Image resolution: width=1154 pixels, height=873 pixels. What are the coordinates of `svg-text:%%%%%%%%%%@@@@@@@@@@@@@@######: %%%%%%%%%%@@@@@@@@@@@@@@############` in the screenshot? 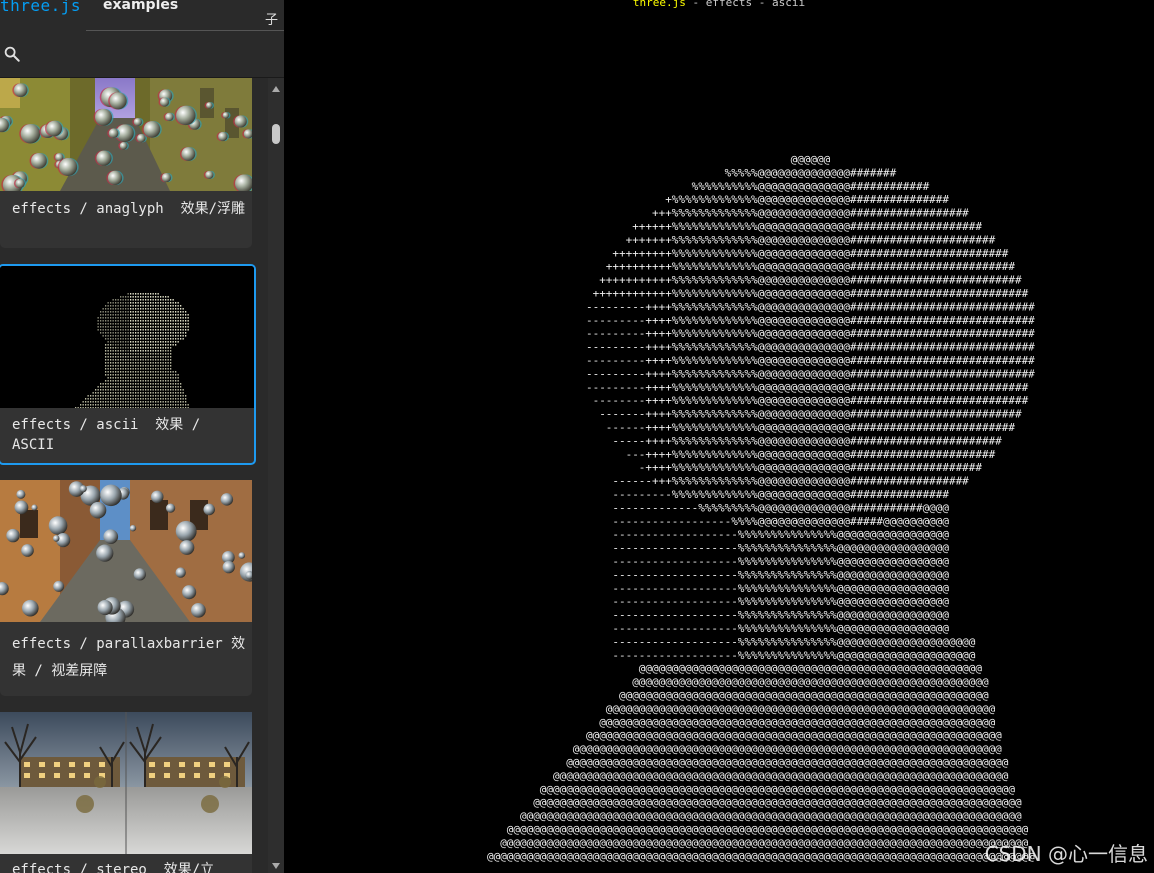 It's located at (811, 186).